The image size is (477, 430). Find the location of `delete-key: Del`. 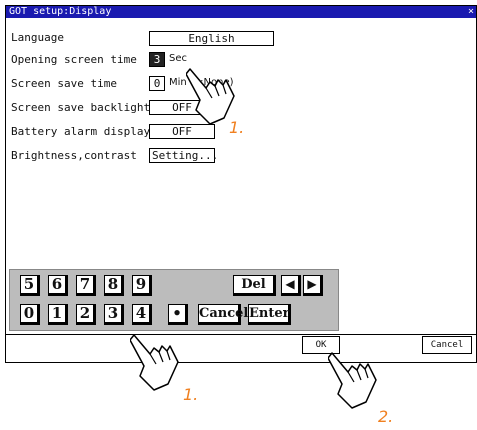

delete-key: Del is located at coordinates (254, 285).